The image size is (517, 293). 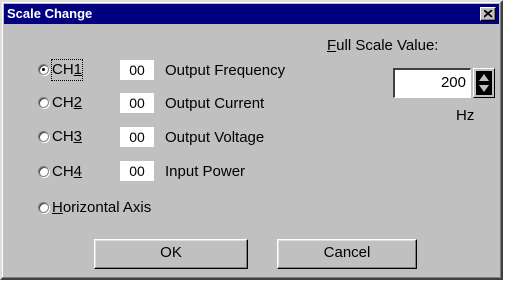 I want to click on radio-ch3-label: CH3, so click(x=67, y=136).